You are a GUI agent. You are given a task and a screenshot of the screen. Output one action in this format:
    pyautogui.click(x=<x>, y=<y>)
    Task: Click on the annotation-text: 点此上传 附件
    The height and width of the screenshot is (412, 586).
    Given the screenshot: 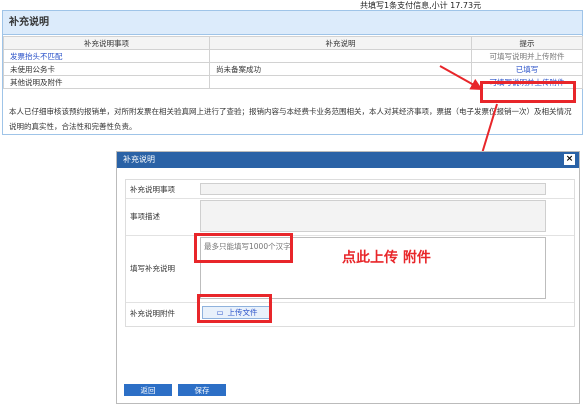 What is the action you would take?
    pyautogui.click(x=386, y=258)
    